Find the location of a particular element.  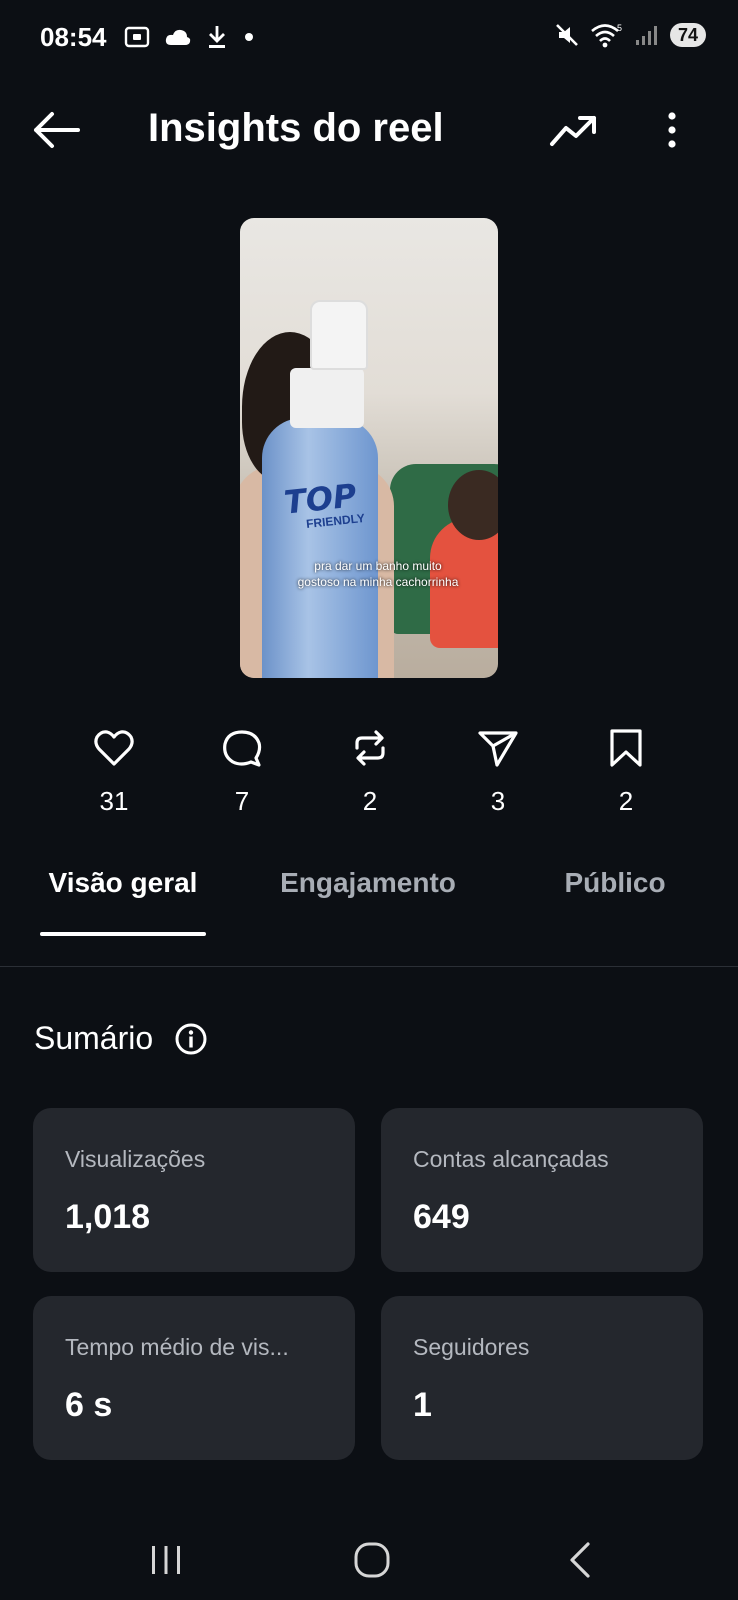

shares-count: 3 is located at coordinates (498, 801).